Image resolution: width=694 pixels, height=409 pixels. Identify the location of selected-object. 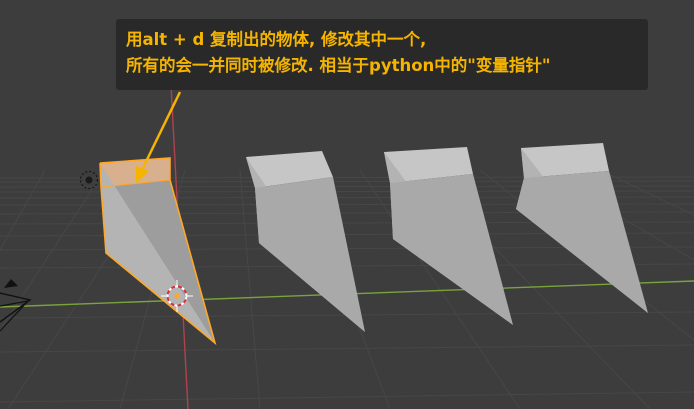
(158, 251).